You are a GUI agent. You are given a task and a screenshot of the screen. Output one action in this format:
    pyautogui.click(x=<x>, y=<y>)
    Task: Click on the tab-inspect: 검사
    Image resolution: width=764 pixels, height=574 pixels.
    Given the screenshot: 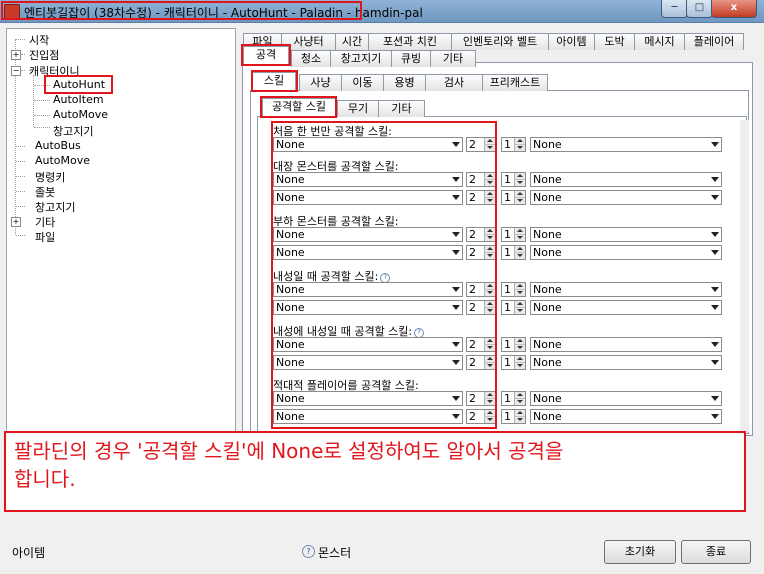 What is the action you would take?
    pyautogui.click(x=454, y=82)
    